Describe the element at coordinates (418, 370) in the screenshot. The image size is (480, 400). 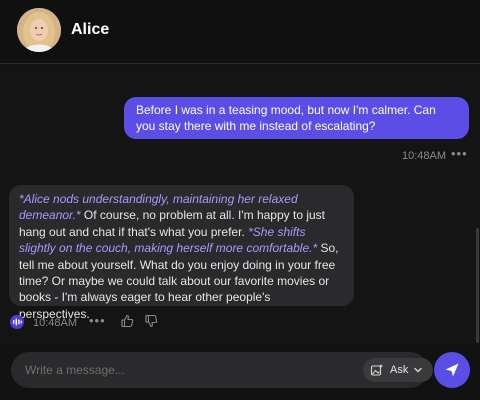
I see `chevron-down-icon` at that location.